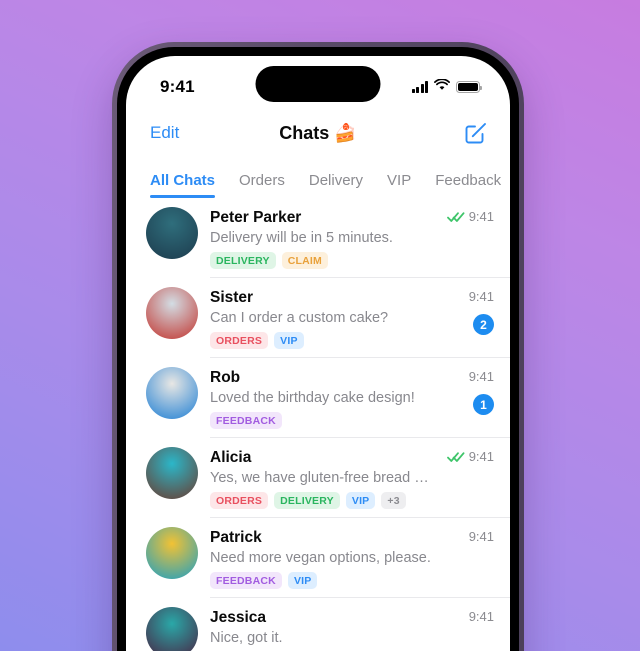  I want to click on chat-name: Alicia, so click(231, 457).